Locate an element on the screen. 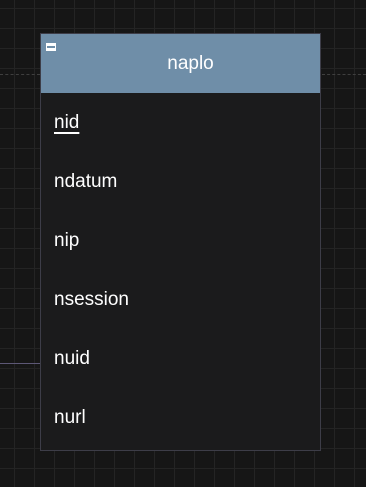 This screenshot has height=487, width=366. attribute-row: nuid is located at coordinates (180, 358).